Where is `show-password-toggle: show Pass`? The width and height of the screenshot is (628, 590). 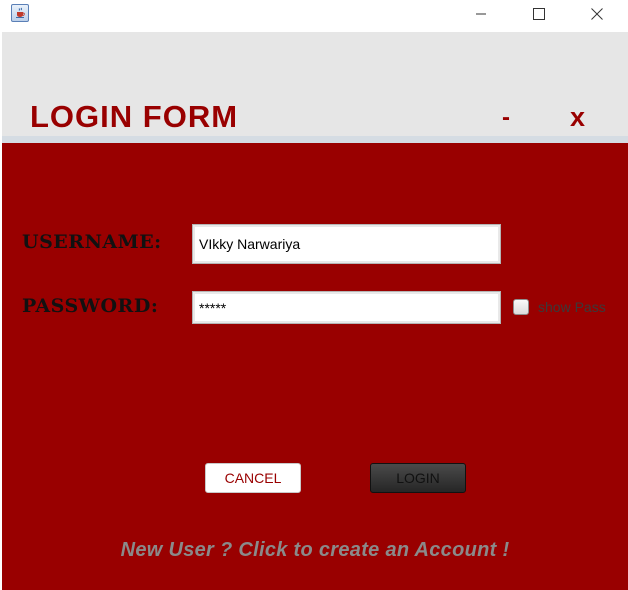 show-password-toggle: show Pass is located at coordinates (559, 307).